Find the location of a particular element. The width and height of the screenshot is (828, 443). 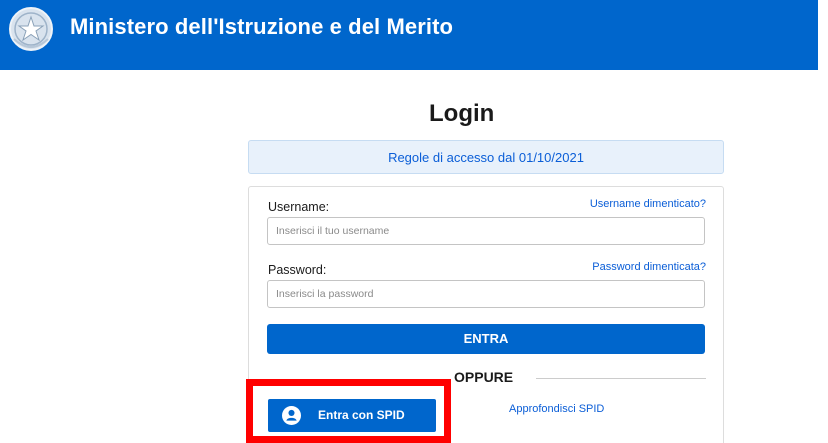

password-forgot-link: Password dimenticata? is located at coordinates (633, 267).